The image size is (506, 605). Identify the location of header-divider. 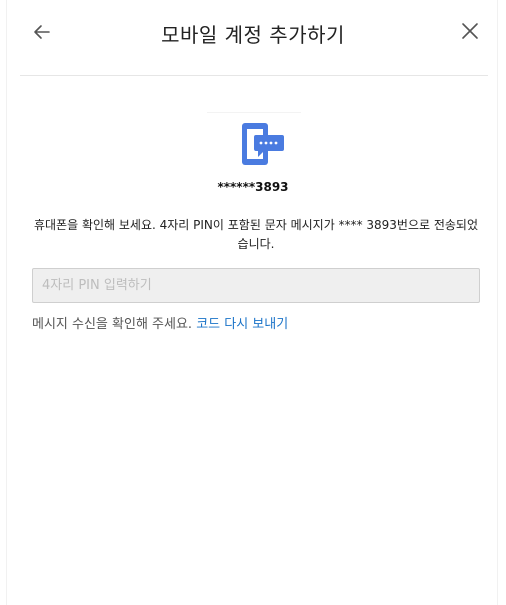
(254, 75).